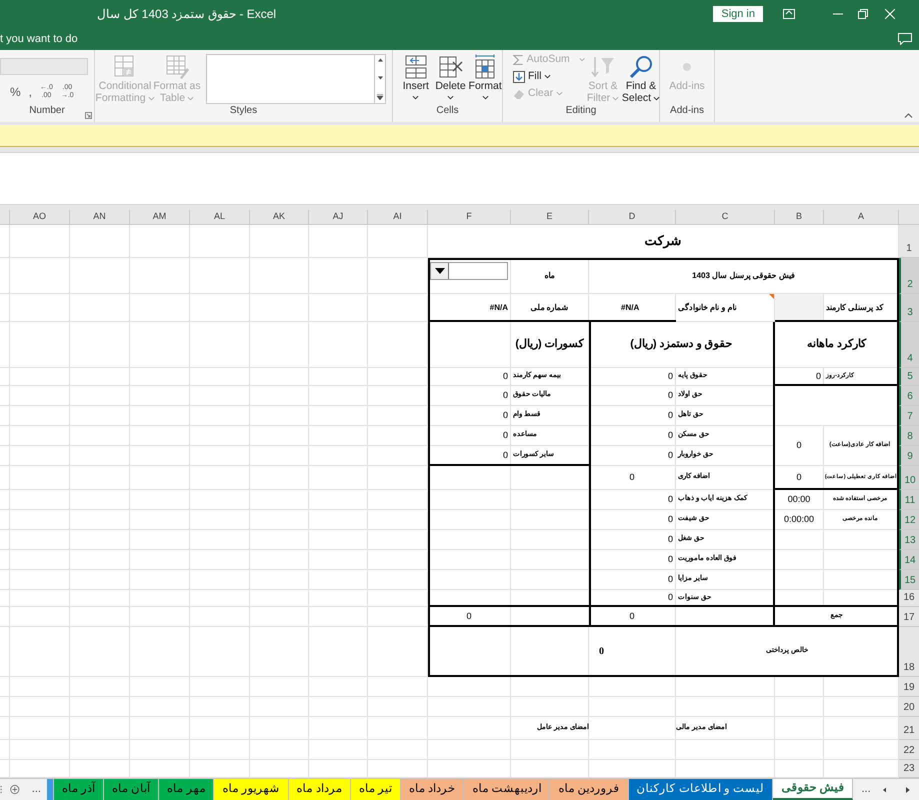 This screenshot has width=919, height=800. Describe the element at coordinates (220, 217) in the screenshot. I see `column-header: AL` at that location.